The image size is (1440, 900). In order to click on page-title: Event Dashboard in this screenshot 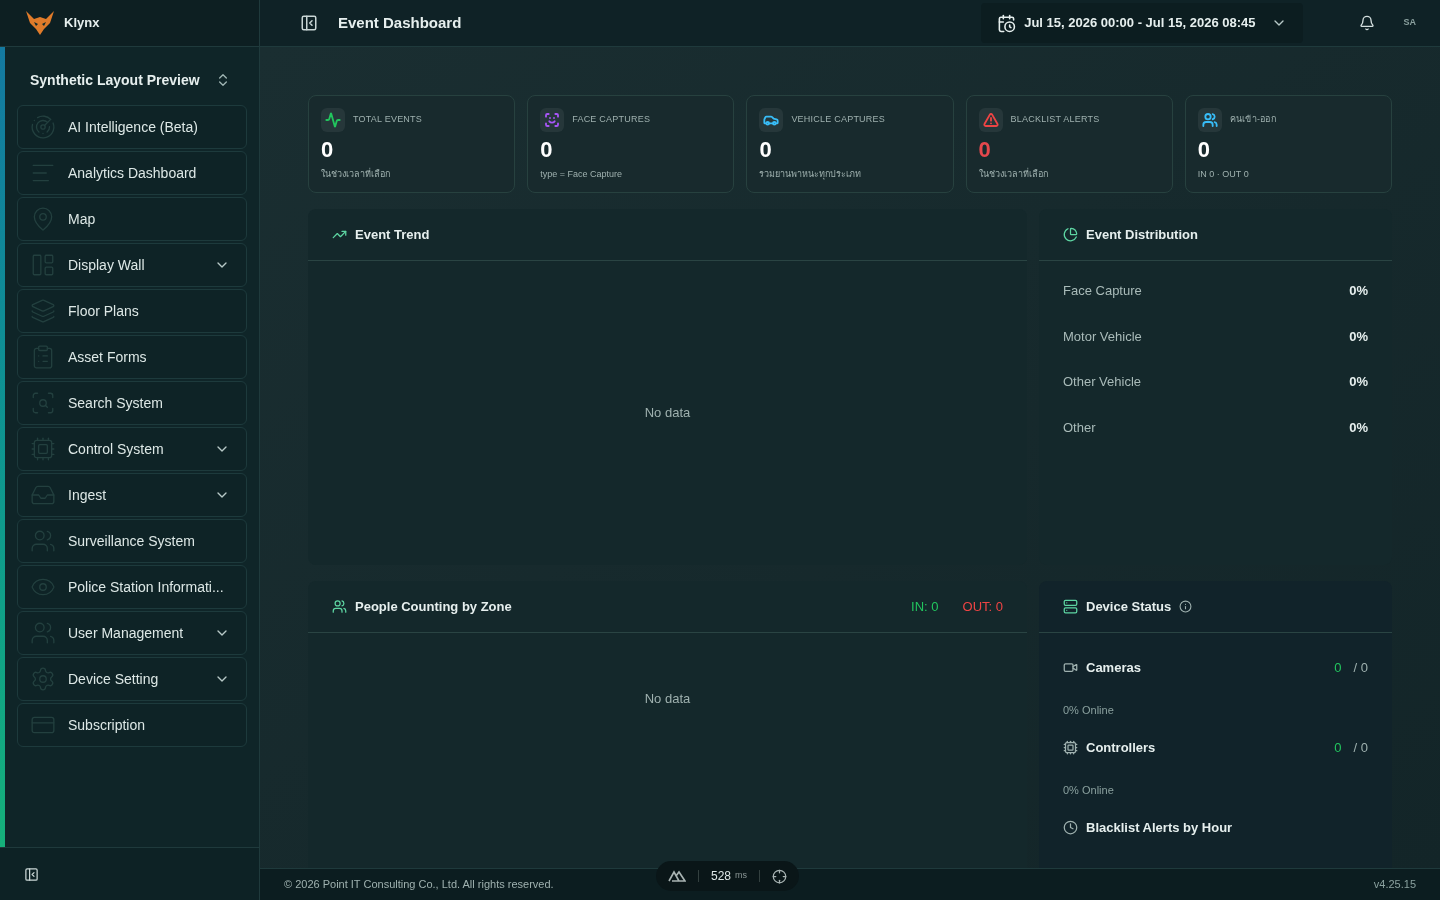, I will do `click(400, 22)`.